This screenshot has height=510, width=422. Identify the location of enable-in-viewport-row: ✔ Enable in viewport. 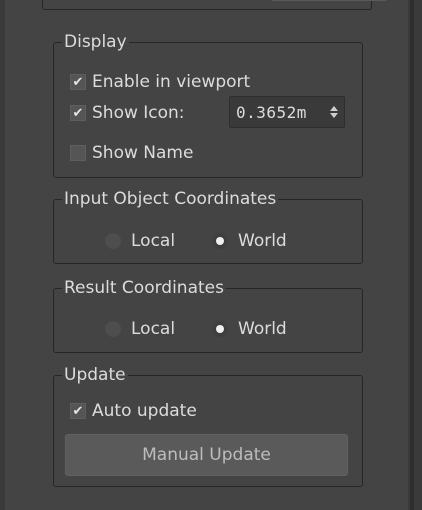
(160, 82).